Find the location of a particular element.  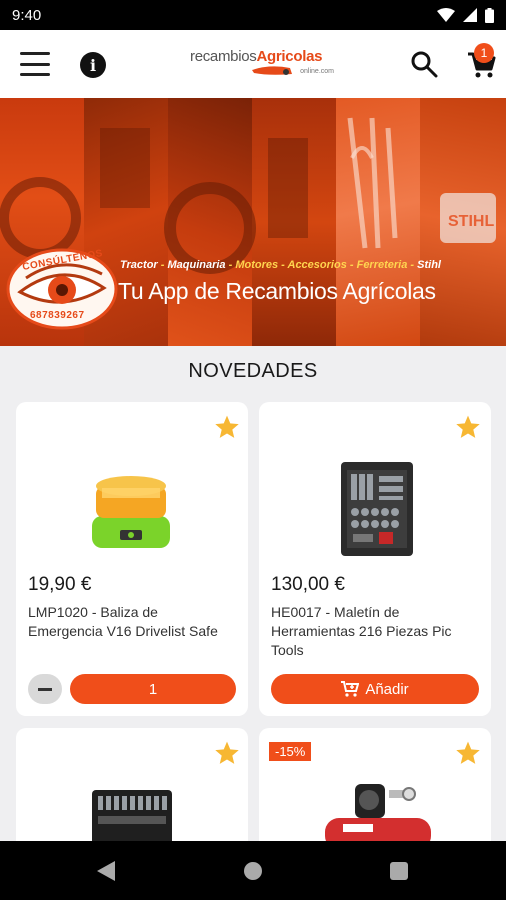

signal-icon is located at coordinates (470, 15).